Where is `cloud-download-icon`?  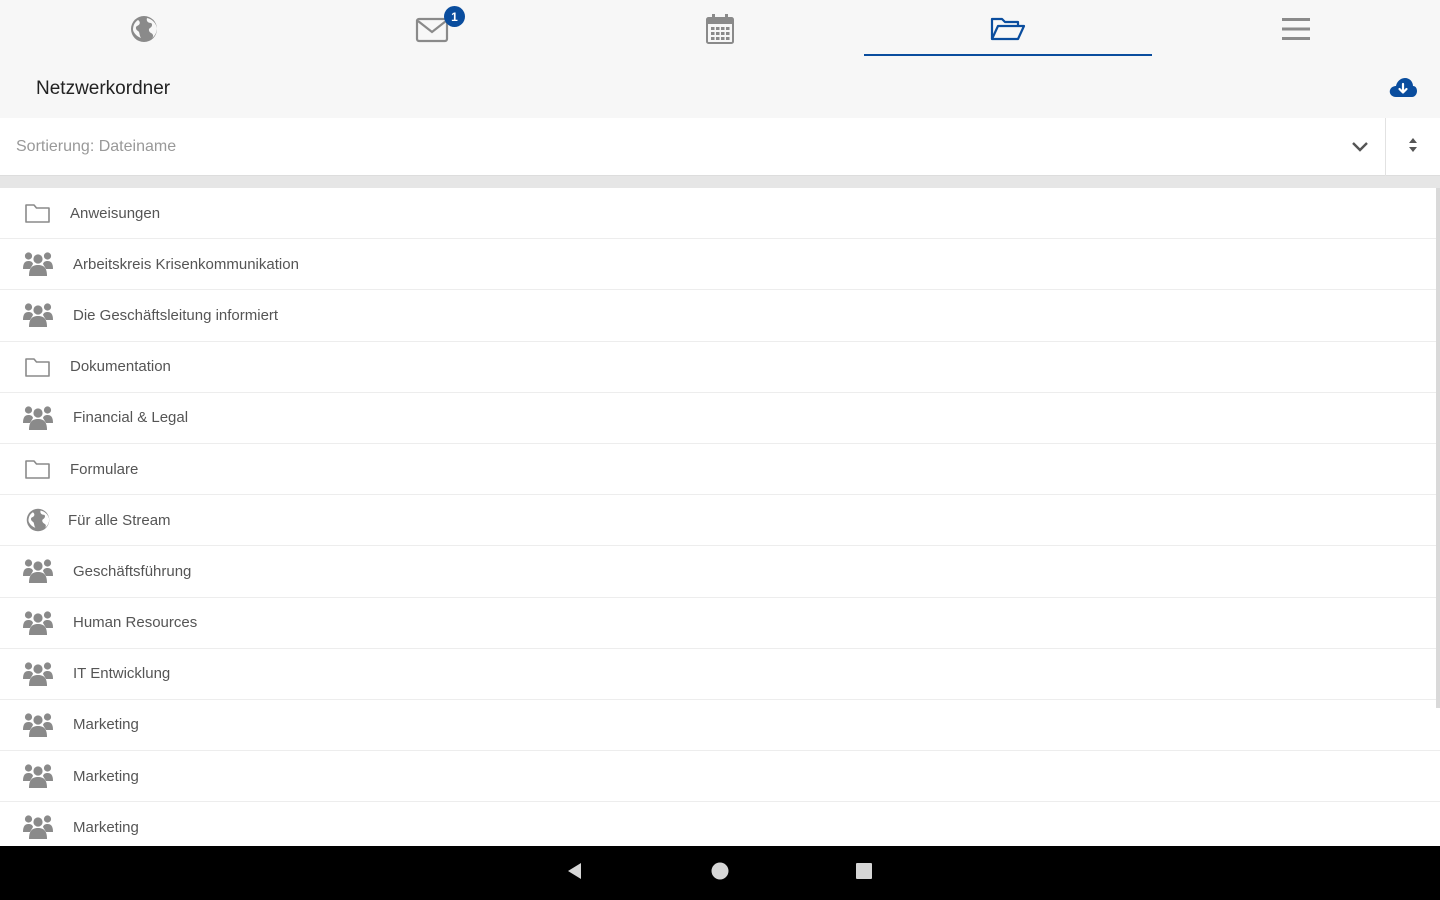 cloud-download-icon is located at coordinates (1403, 89).